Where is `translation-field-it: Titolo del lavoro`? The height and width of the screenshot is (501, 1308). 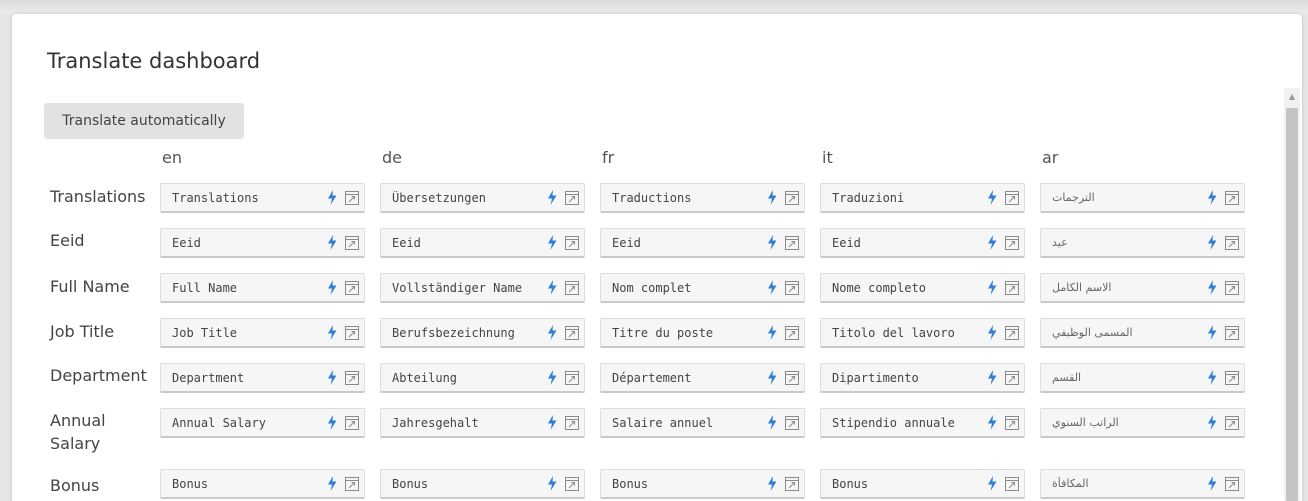
translation-field-it: Titolo del lavoro is located at coordinates (922, 333).